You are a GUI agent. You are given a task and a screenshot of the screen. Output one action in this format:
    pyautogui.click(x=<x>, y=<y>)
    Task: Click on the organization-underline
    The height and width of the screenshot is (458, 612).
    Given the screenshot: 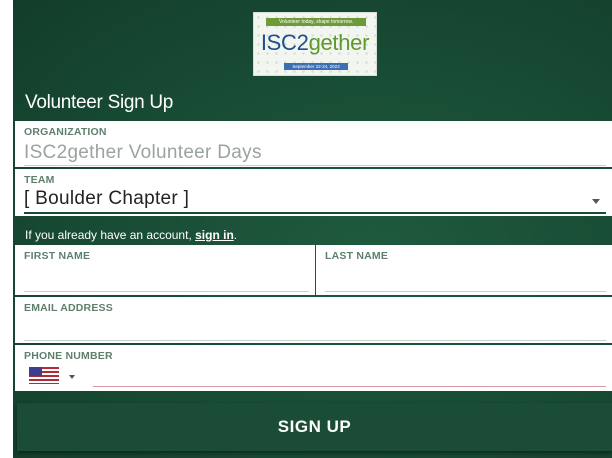 What is the action you would take?
    pyautogui.click(x=315, y=165)
    